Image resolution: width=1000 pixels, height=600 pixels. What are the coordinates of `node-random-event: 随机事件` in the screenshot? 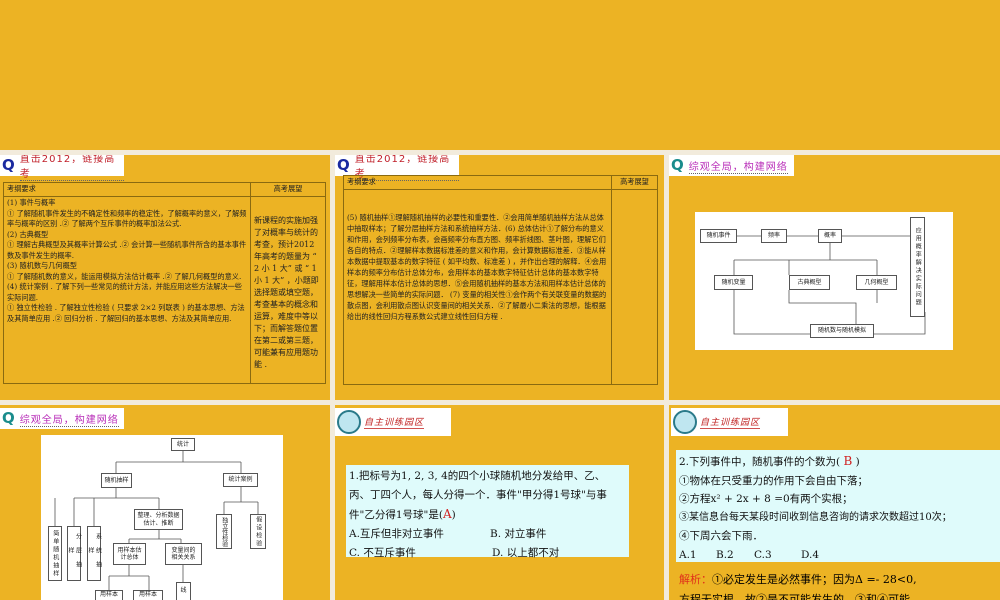 It's located at (718, 236).